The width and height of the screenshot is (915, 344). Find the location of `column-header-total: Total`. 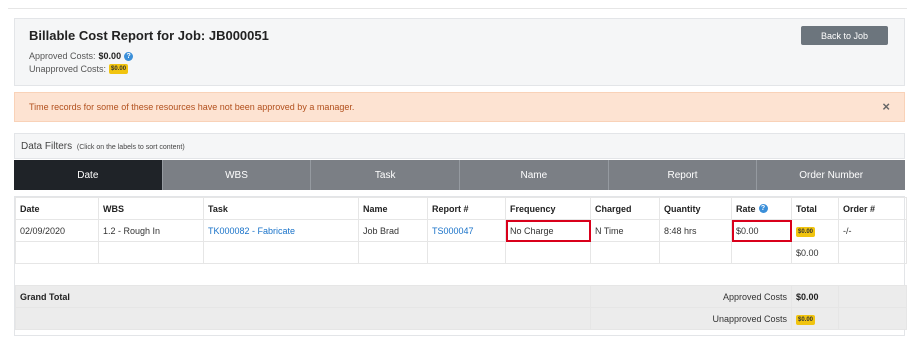

column-header-total: Total is located at coordinates (815, 208).